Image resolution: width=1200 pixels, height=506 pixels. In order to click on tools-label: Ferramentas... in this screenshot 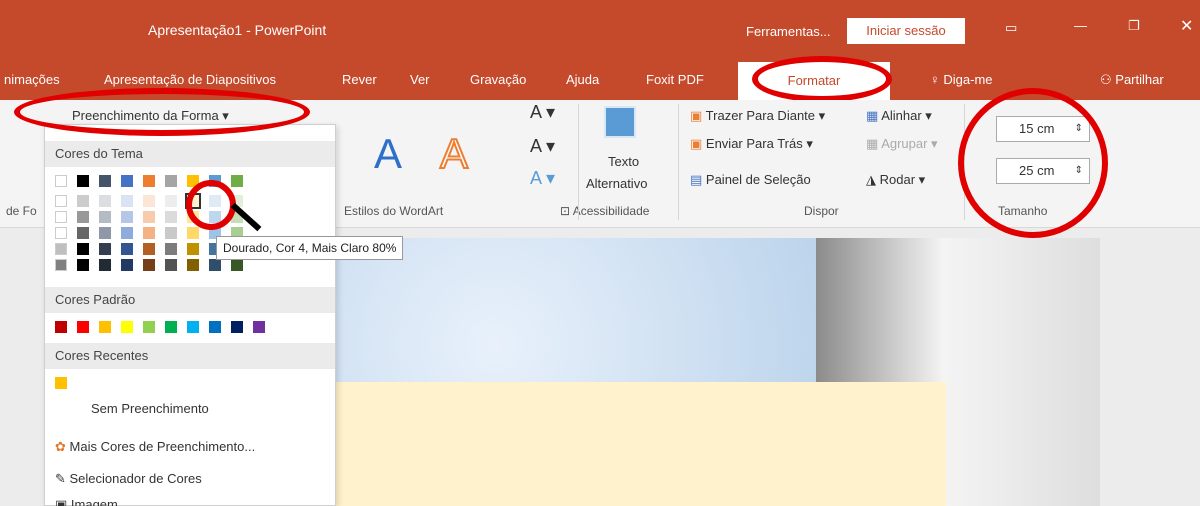, I will do `click(788, 31)`.